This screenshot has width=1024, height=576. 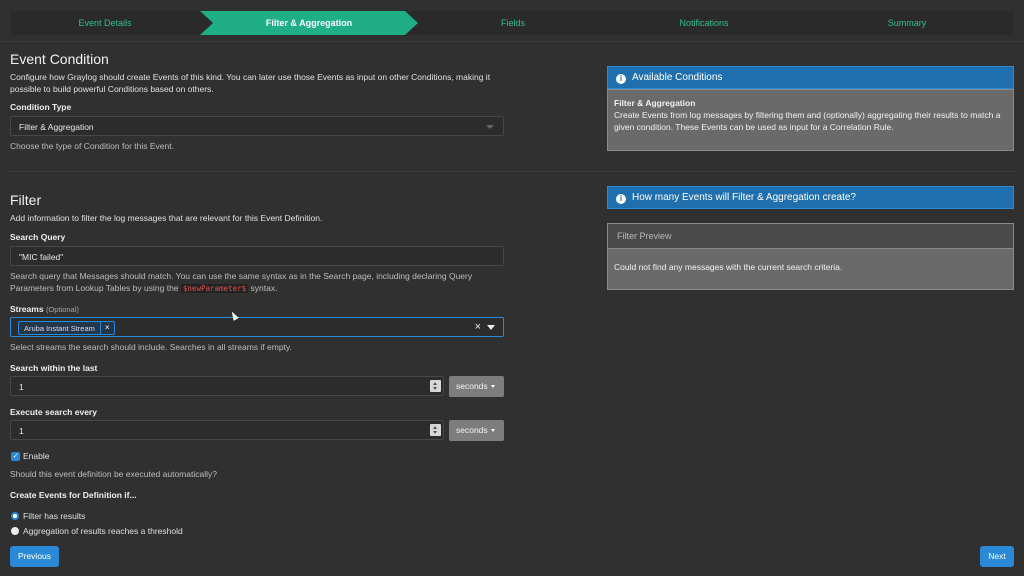 What do you see at coordinates (472, 386) in the screenshot?
I see `search-within-unit-label: seconds` at bounding box center [472, 386].